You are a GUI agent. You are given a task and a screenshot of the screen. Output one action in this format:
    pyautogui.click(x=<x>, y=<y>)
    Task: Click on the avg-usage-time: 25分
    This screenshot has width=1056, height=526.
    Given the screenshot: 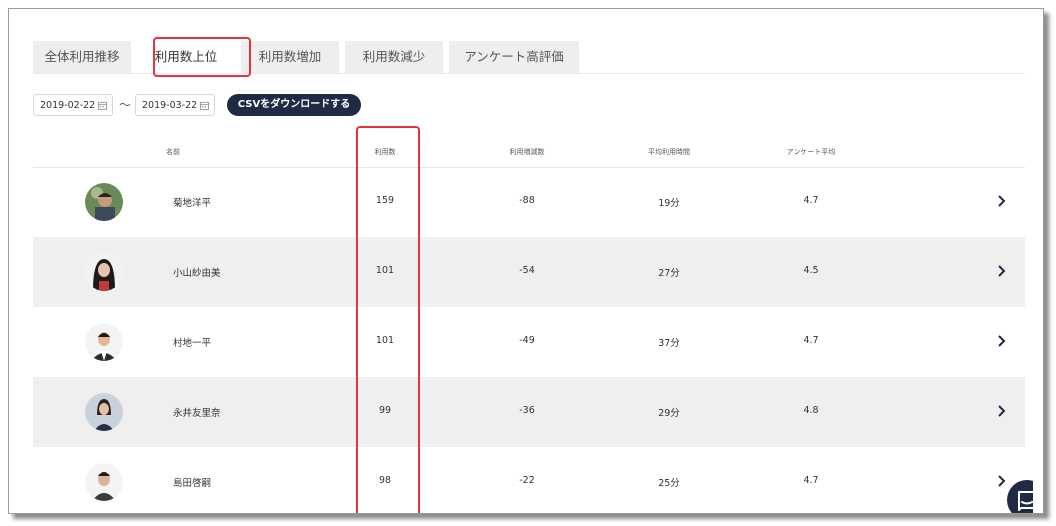 What is the action you would take?
    pyautogui.click(x=669, y=483)
    